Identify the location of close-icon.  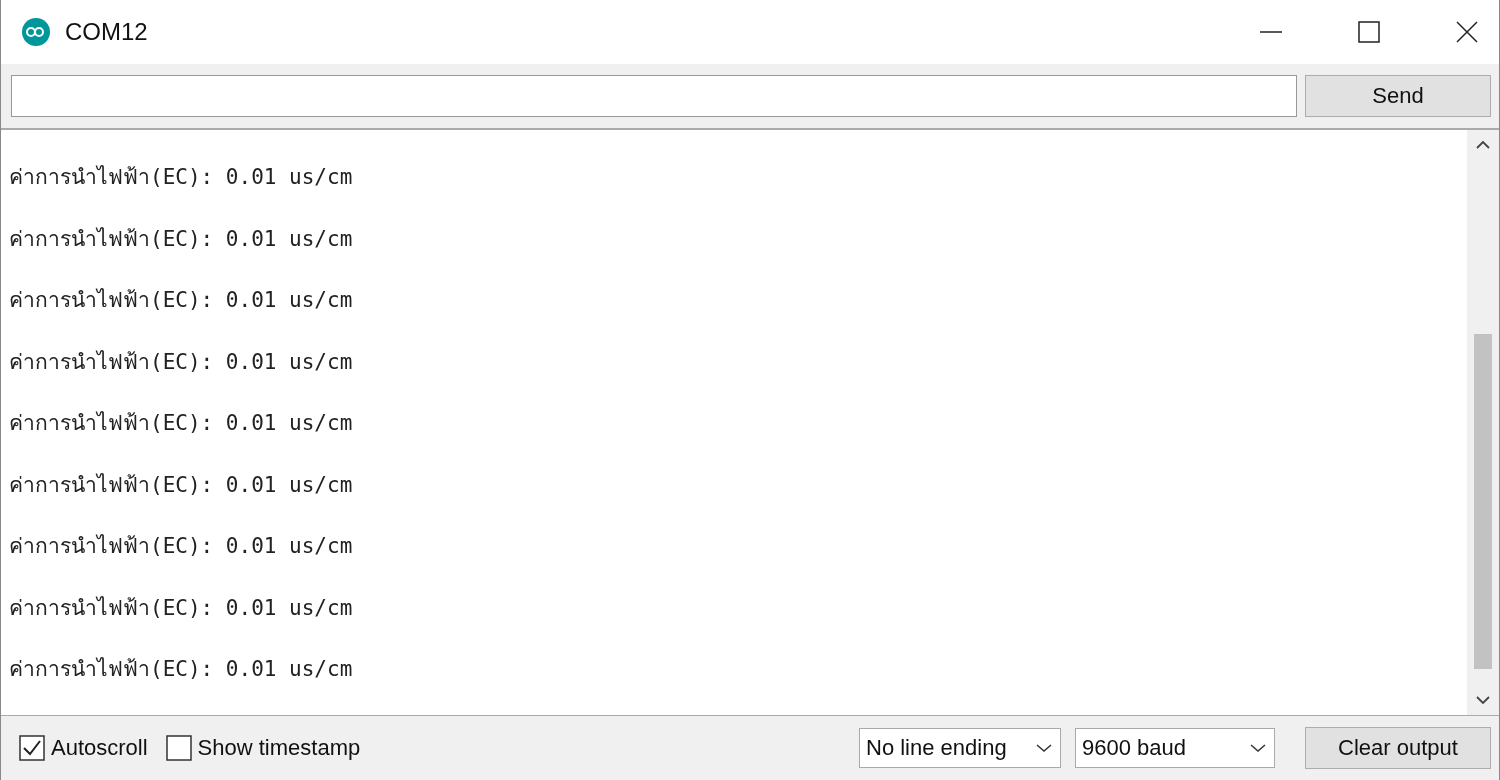
(1467, 32).